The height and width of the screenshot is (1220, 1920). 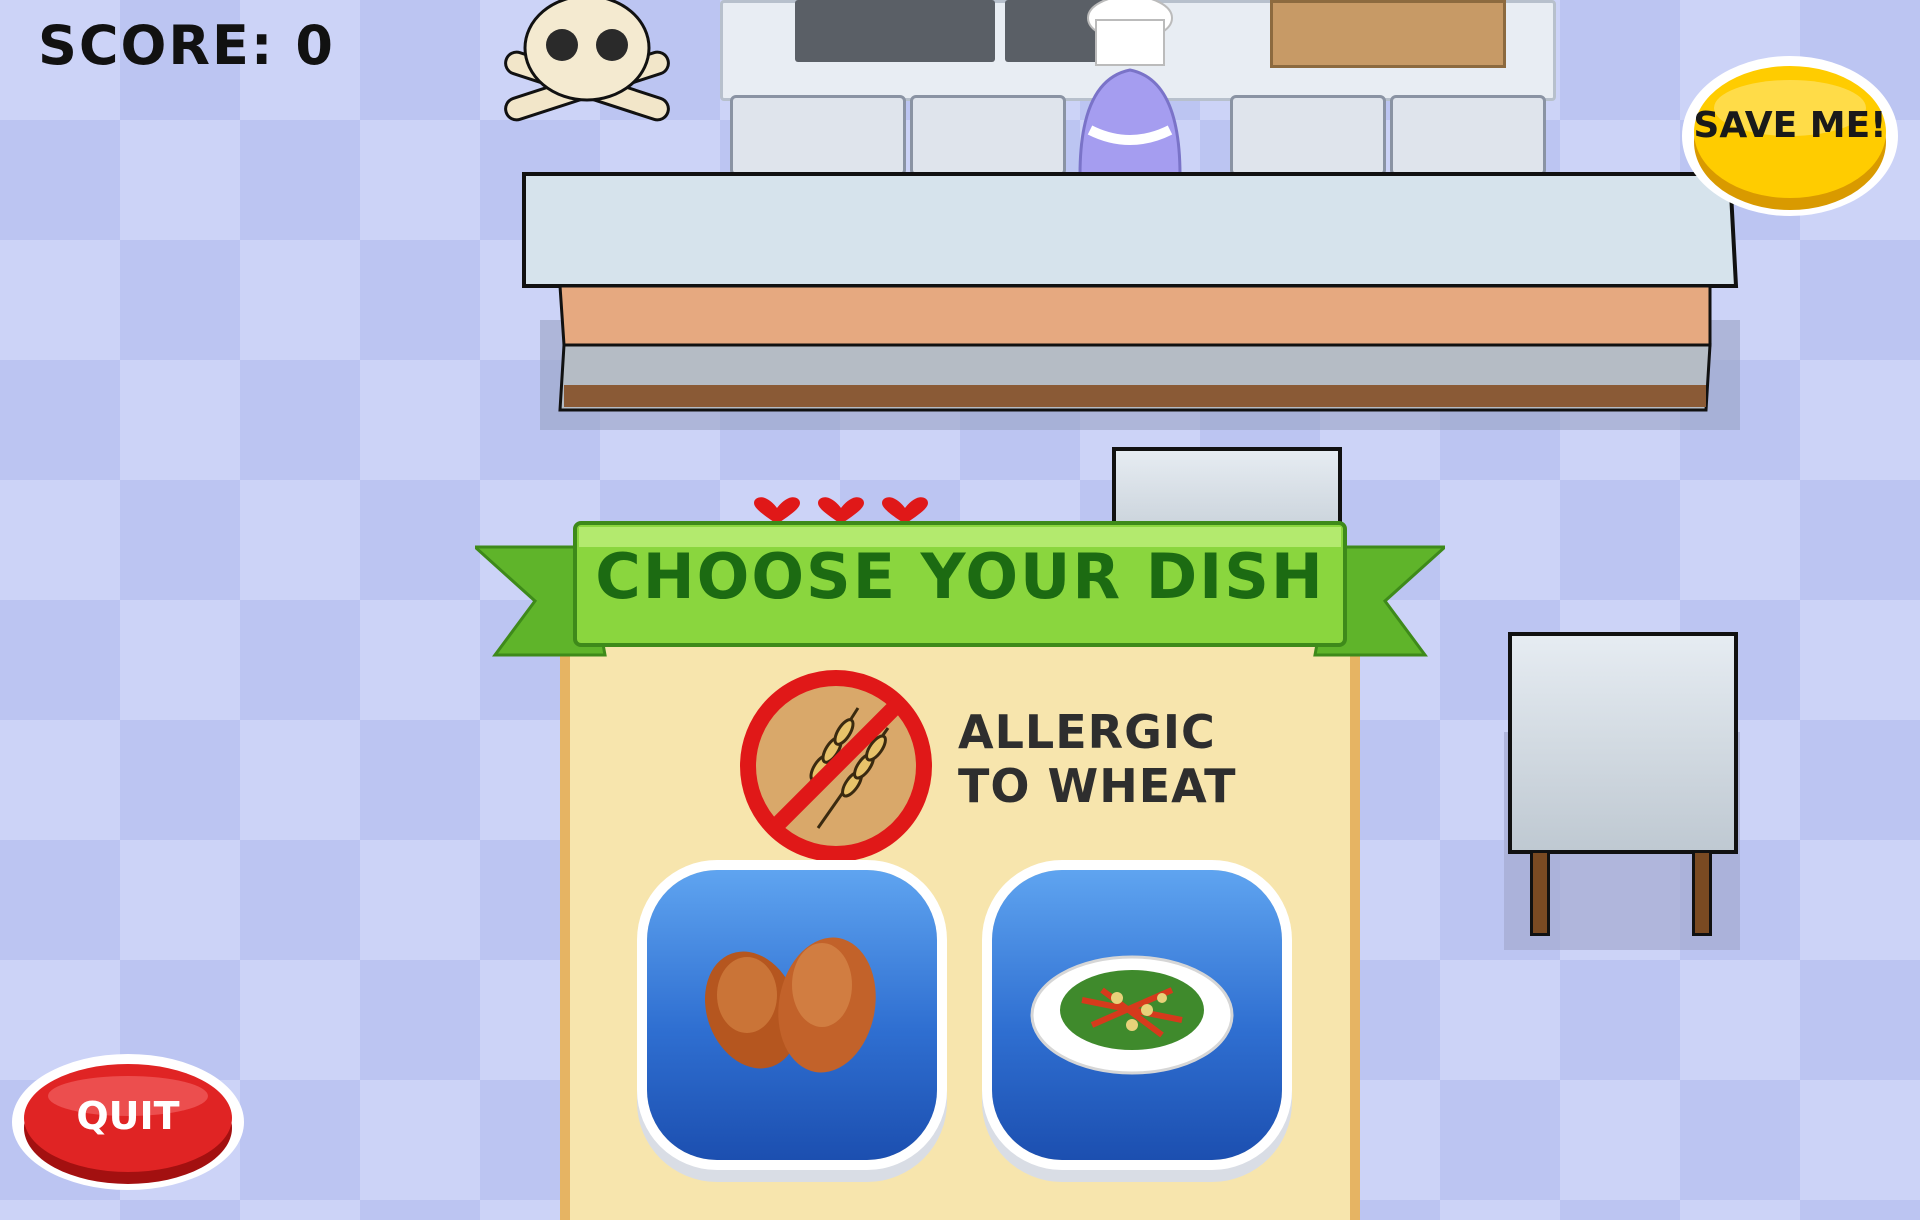 What do you see at coordinates (1623, 792) in the screenshot?
I see `dining-table-right` at bounding box center [1623, 792].